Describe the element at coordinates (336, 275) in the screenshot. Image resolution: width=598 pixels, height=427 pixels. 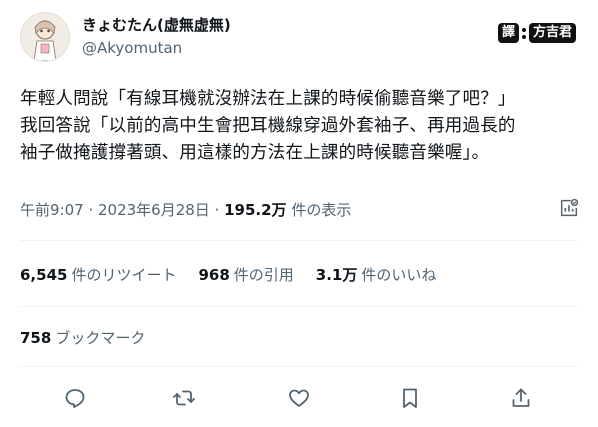
I see `likes-count: 3.1万` at that location.